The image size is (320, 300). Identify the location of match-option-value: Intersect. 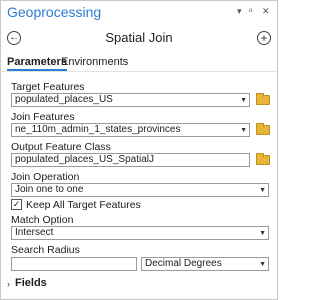
(34, 232).